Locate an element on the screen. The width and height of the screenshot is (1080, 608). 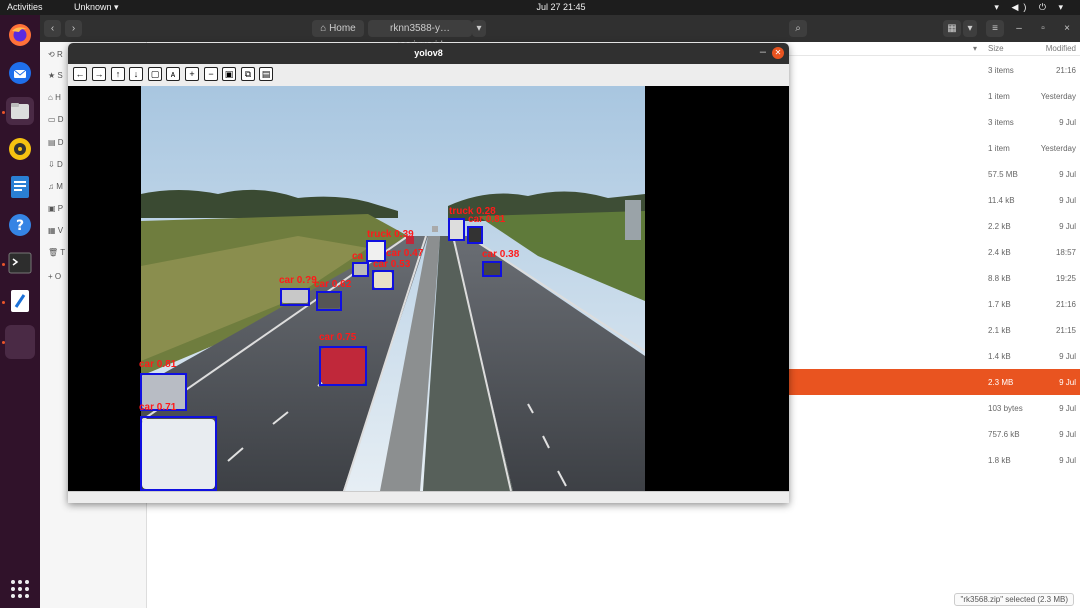
sidebar-item-recent: ⟲ R is located at coordinates (55, 54).